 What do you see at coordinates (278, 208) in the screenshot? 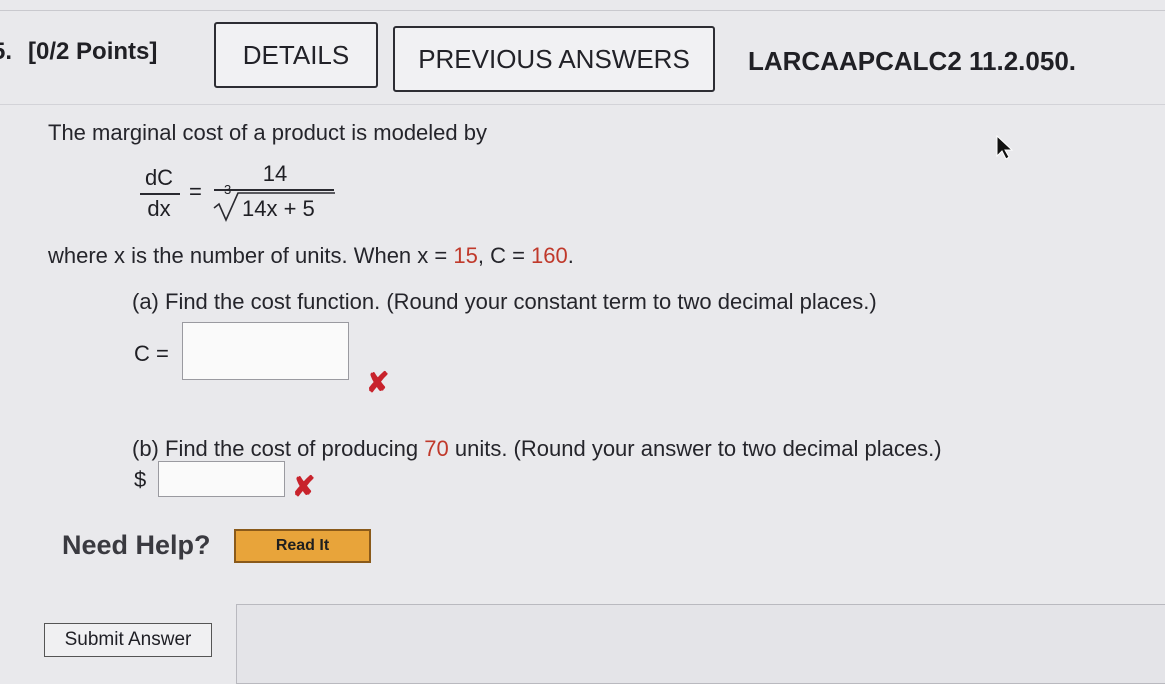
I see `radicand: 14x + 5` at bounding box center [278, 208].